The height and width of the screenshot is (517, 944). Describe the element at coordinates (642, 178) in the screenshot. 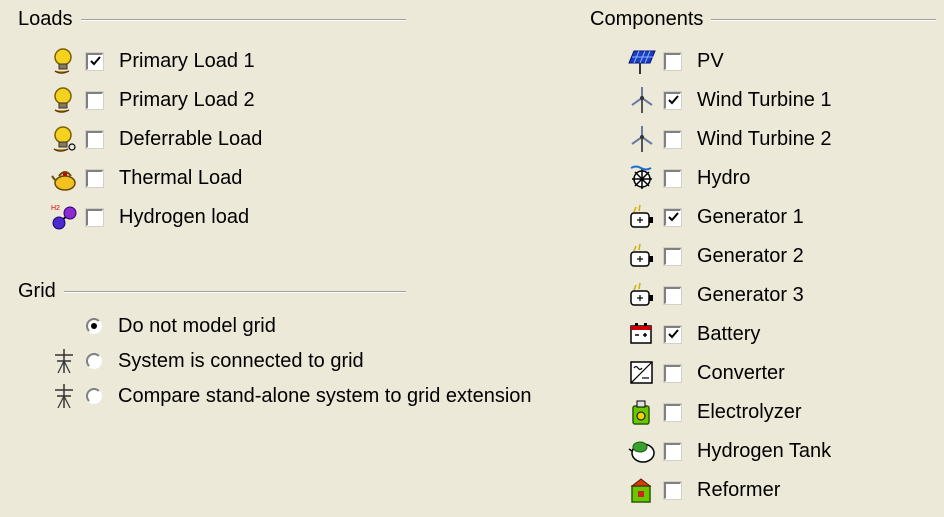

I see `hydro-wheel-icon` at that location.